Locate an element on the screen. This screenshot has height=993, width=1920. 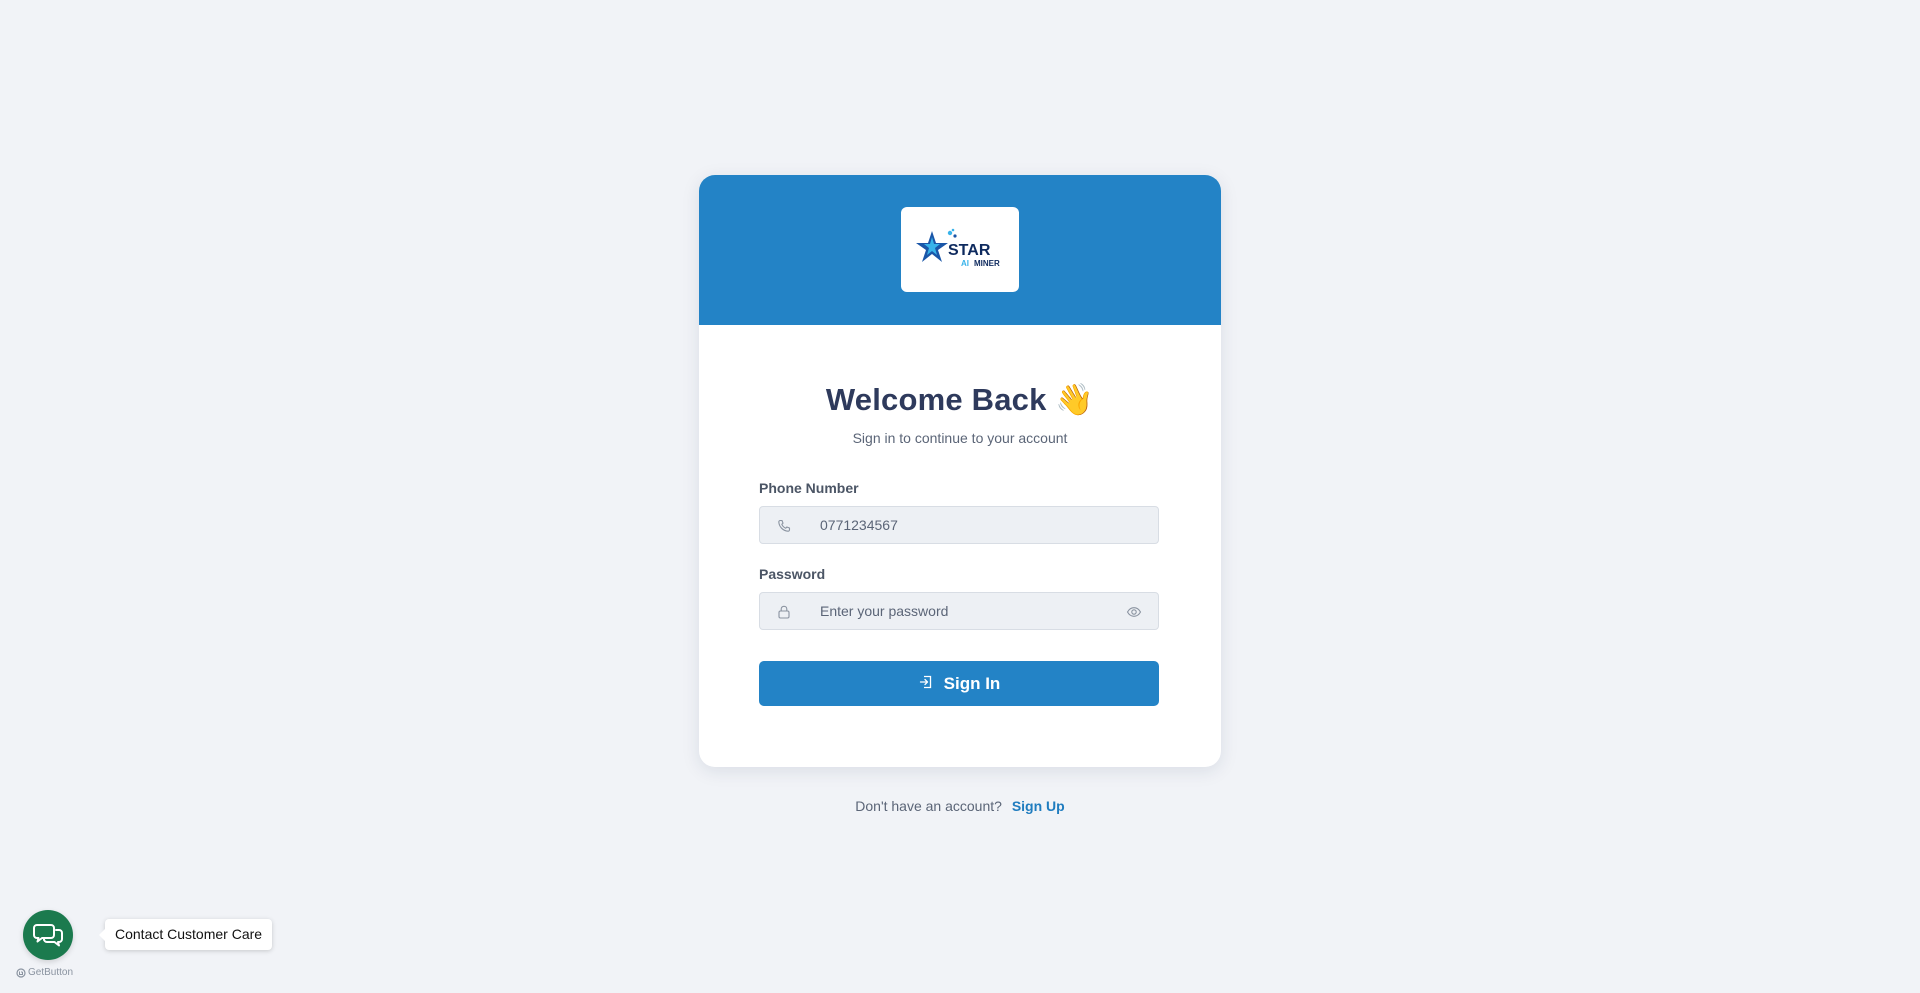
sign-in-label: Sign In is located at coordinates (972, 683).